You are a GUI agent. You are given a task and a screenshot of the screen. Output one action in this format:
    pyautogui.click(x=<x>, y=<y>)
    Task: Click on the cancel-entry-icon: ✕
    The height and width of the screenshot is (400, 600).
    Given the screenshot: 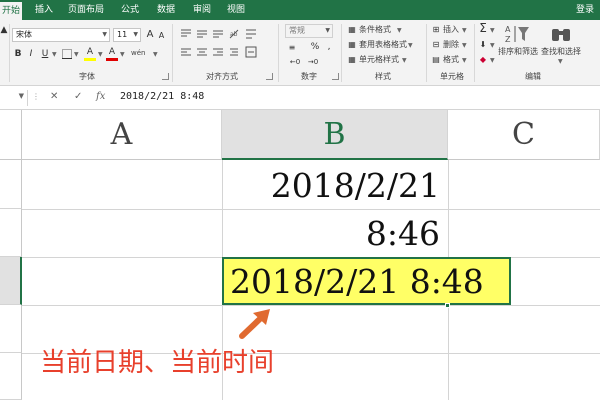 What is the action you would take?
    pyautogui.click(x=54, y=96)
    